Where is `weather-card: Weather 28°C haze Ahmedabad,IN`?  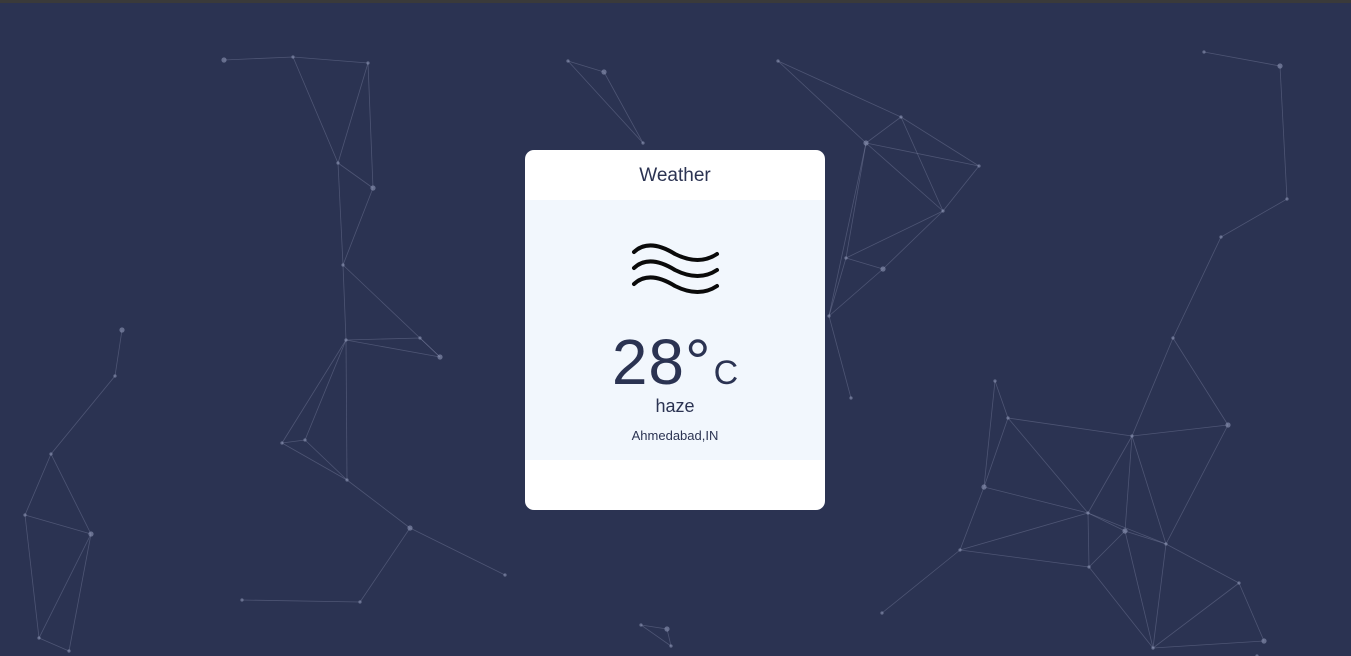
weather-card: Weather 28°C haze Ahmedabad,IN is located at coordinates (675, 330).